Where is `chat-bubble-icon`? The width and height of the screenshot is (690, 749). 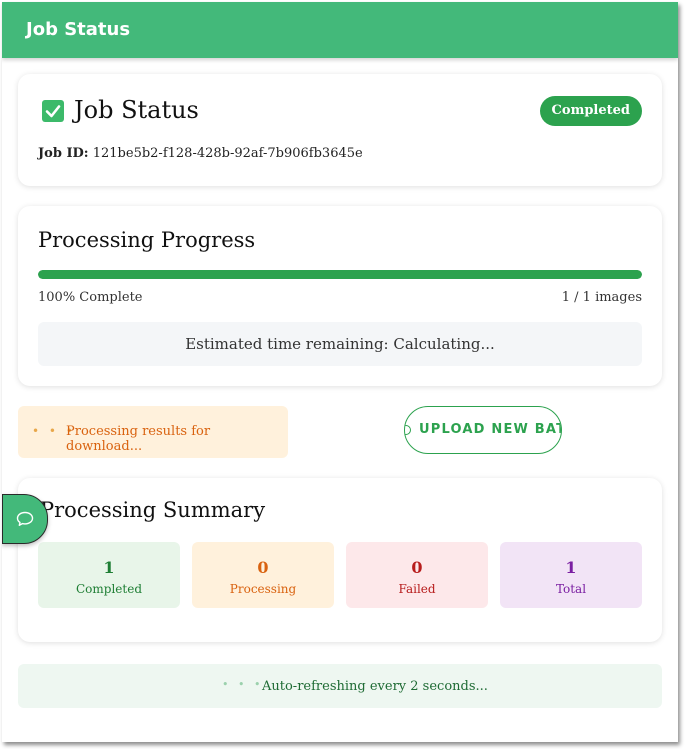 chat-bubble-icon is located at coordinates (25, 518).